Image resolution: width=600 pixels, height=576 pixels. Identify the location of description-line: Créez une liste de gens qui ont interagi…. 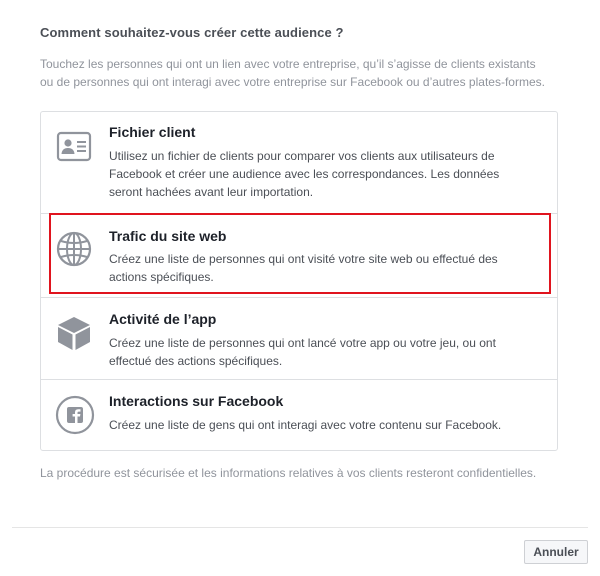
(305, 425).